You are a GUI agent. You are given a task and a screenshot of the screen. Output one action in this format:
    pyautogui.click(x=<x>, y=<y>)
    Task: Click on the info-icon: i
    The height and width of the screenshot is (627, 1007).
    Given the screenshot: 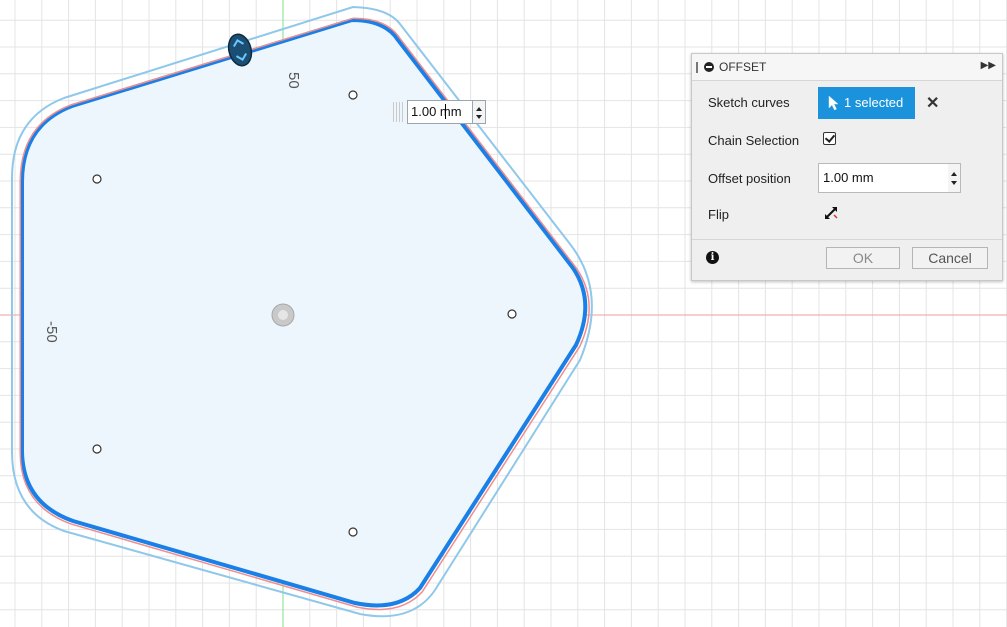 What is the action you would take?
    pyautogui.click(x=712, y=257)
    